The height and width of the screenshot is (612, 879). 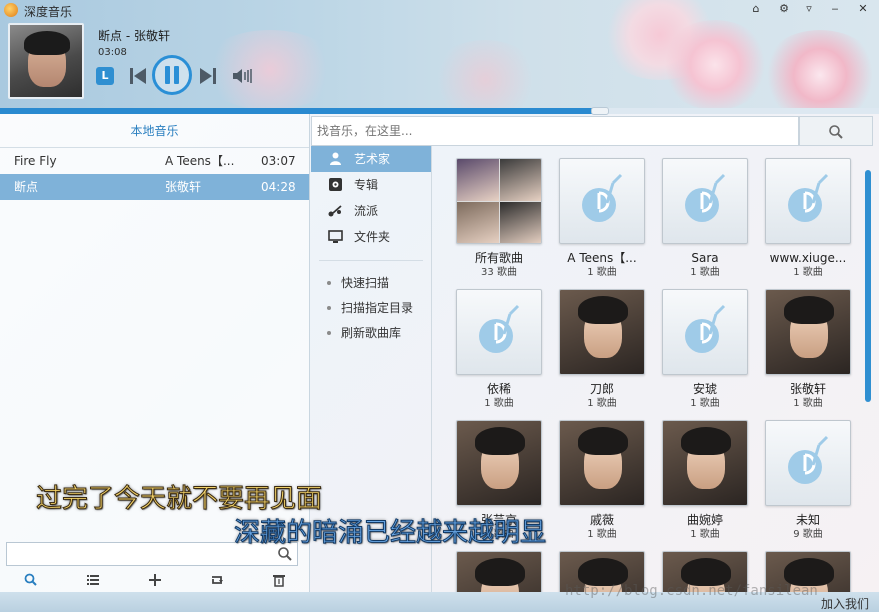 I want to click on artist-name: 安琥, so click(x=704, y=389).